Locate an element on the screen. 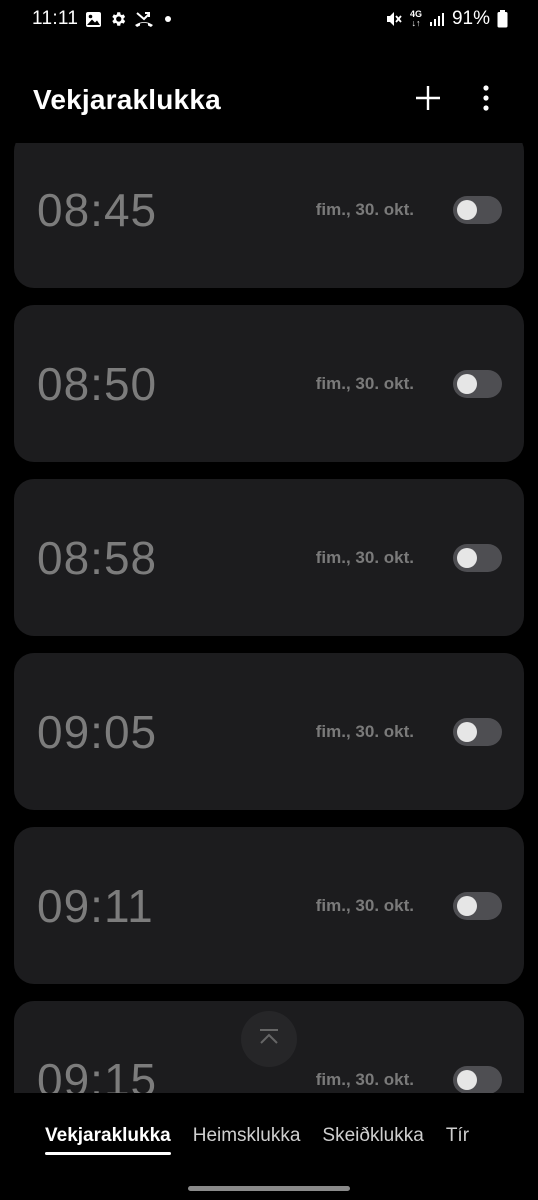 Image resolution: width=538 pixels, height=1200 pixels. battery-percent: 91% is located at coordinates (470, 18).